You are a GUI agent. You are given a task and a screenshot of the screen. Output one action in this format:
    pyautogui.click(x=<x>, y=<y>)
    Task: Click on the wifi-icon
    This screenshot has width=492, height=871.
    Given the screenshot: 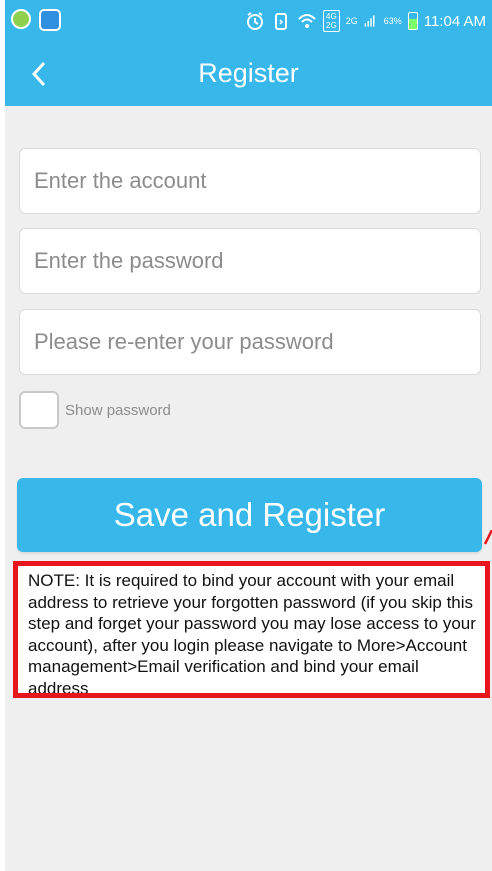 What is the action you would take?
    pyautogui.click(x=307, y=21)
    